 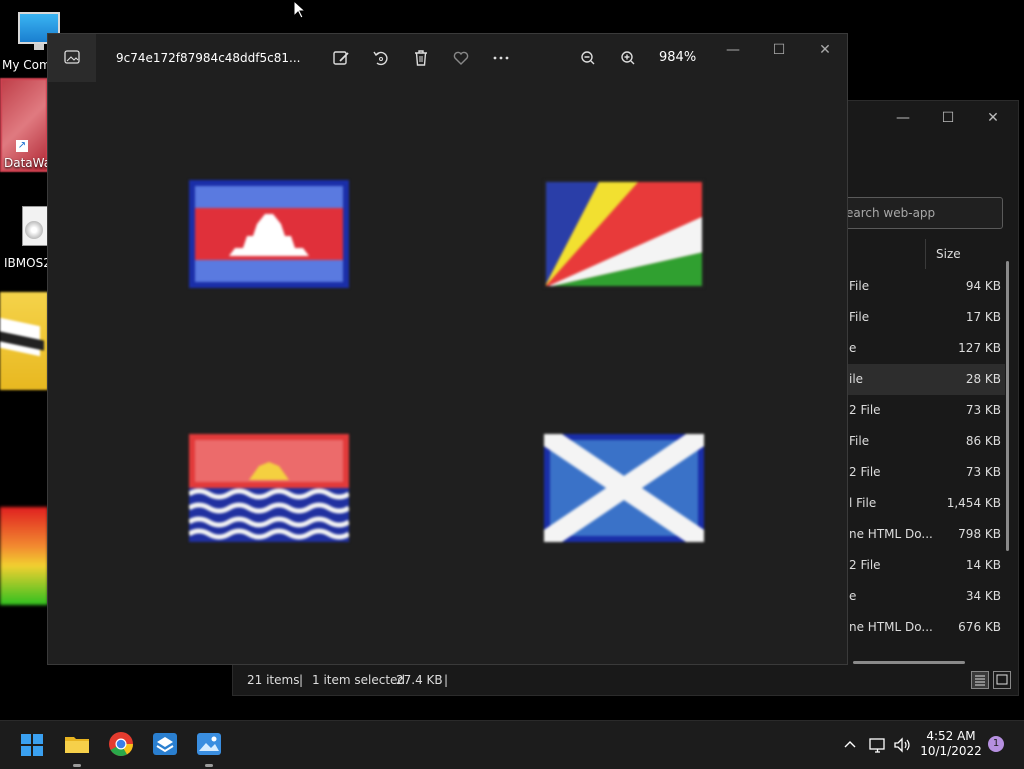 What do you see at coordinates (891, 213) in the screenshot?
I see `search-placeholder: earch web-app` at bounding box center [891, 213].